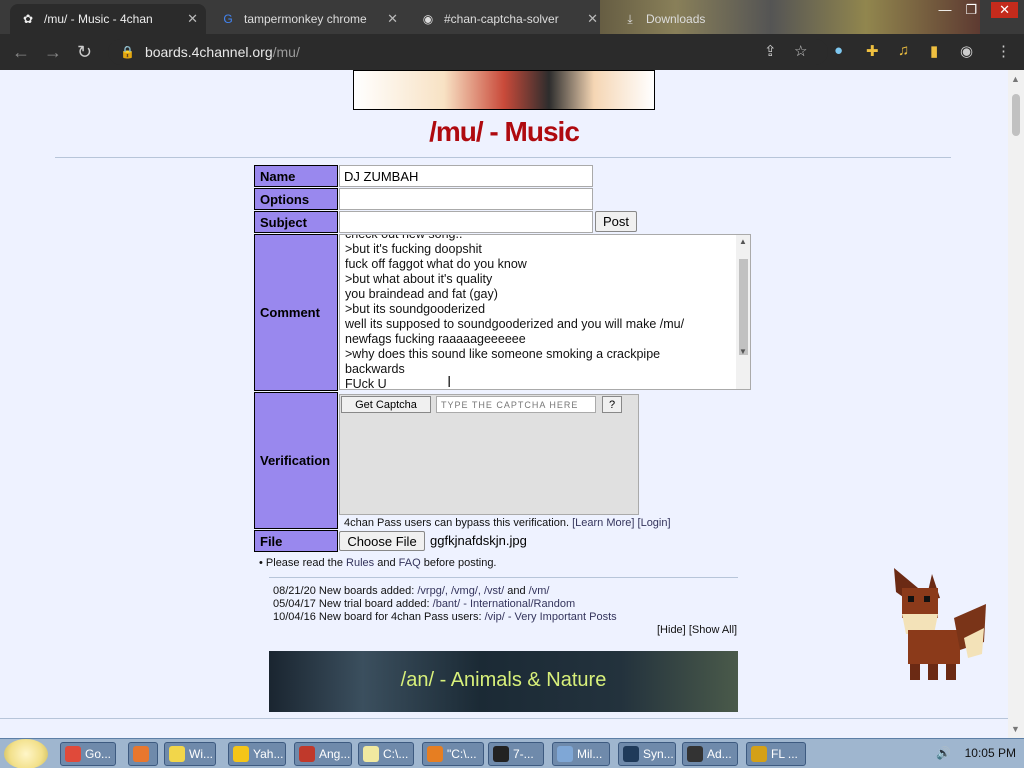 The width and height of the screenshot is (1024, 768). Describe the element at coordinates (435, 339) in the screenshot. I see `comment-line: newfags fucking raaaaageeeeee` at that location.